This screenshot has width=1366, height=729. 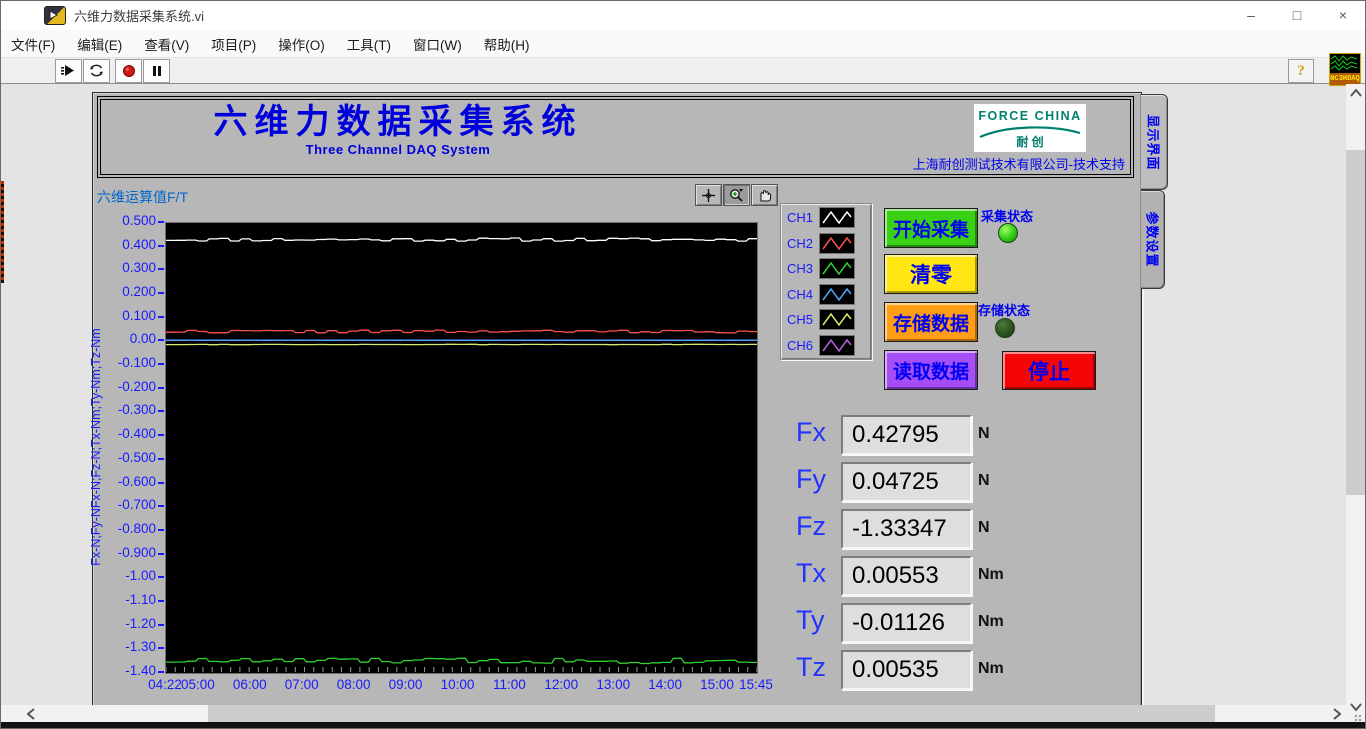 I want to click on readout-label-tx: Tx, so click(x=811, y=573).